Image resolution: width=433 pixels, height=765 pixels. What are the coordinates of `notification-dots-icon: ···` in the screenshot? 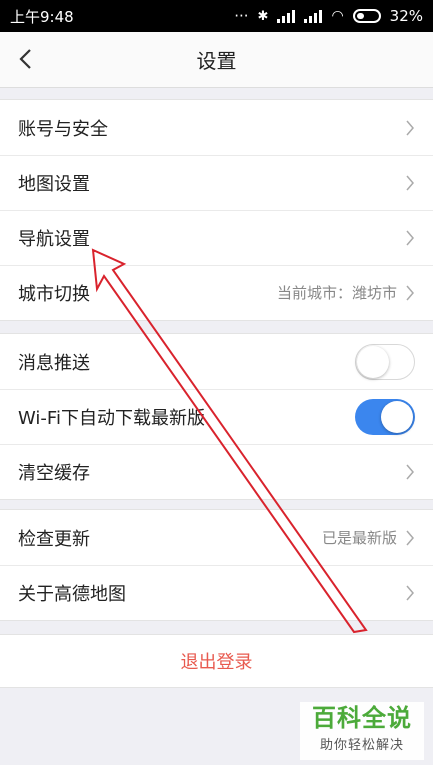 It's located at (241, 16).